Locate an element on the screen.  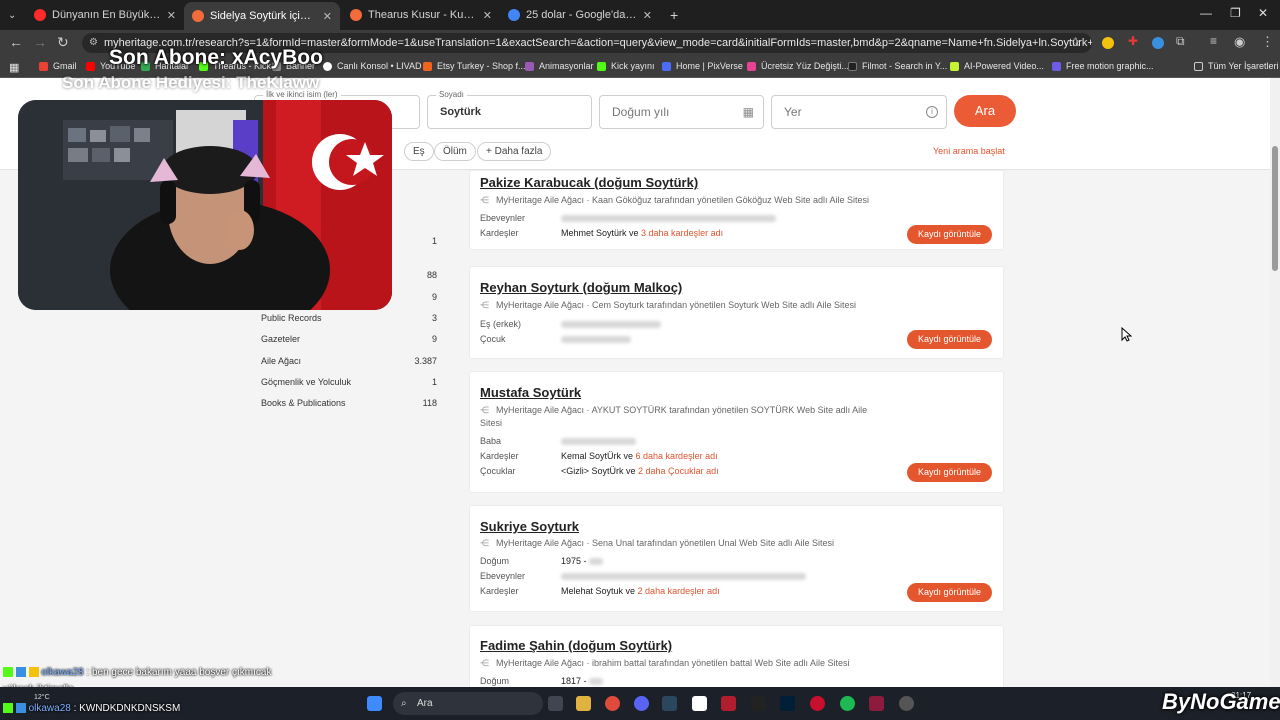
reload-icon: ↻ is located at coordinates (63, 42).